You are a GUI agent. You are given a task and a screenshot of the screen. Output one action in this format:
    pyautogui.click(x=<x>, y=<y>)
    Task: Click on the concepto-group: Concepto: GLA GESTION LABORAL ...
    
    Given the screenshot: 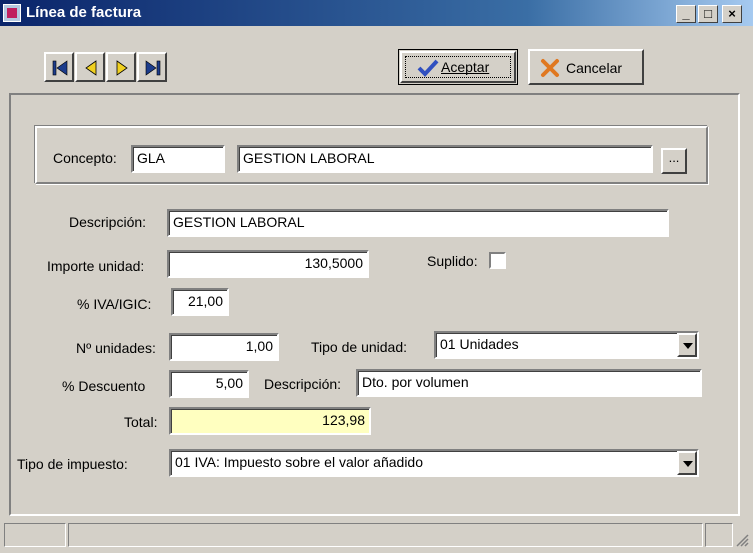 What is the action you would take?
    pyautogui.click(x=371, y=155)
    